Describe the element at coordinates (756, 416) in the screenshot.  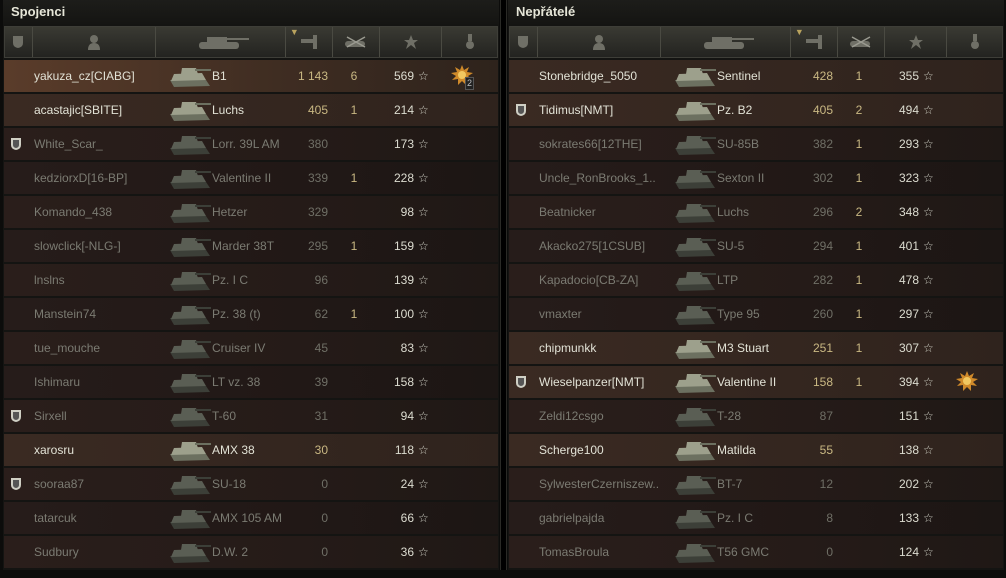
I see `player-row: Zeldi12csgo T-28 87 151 ☆` at that location.